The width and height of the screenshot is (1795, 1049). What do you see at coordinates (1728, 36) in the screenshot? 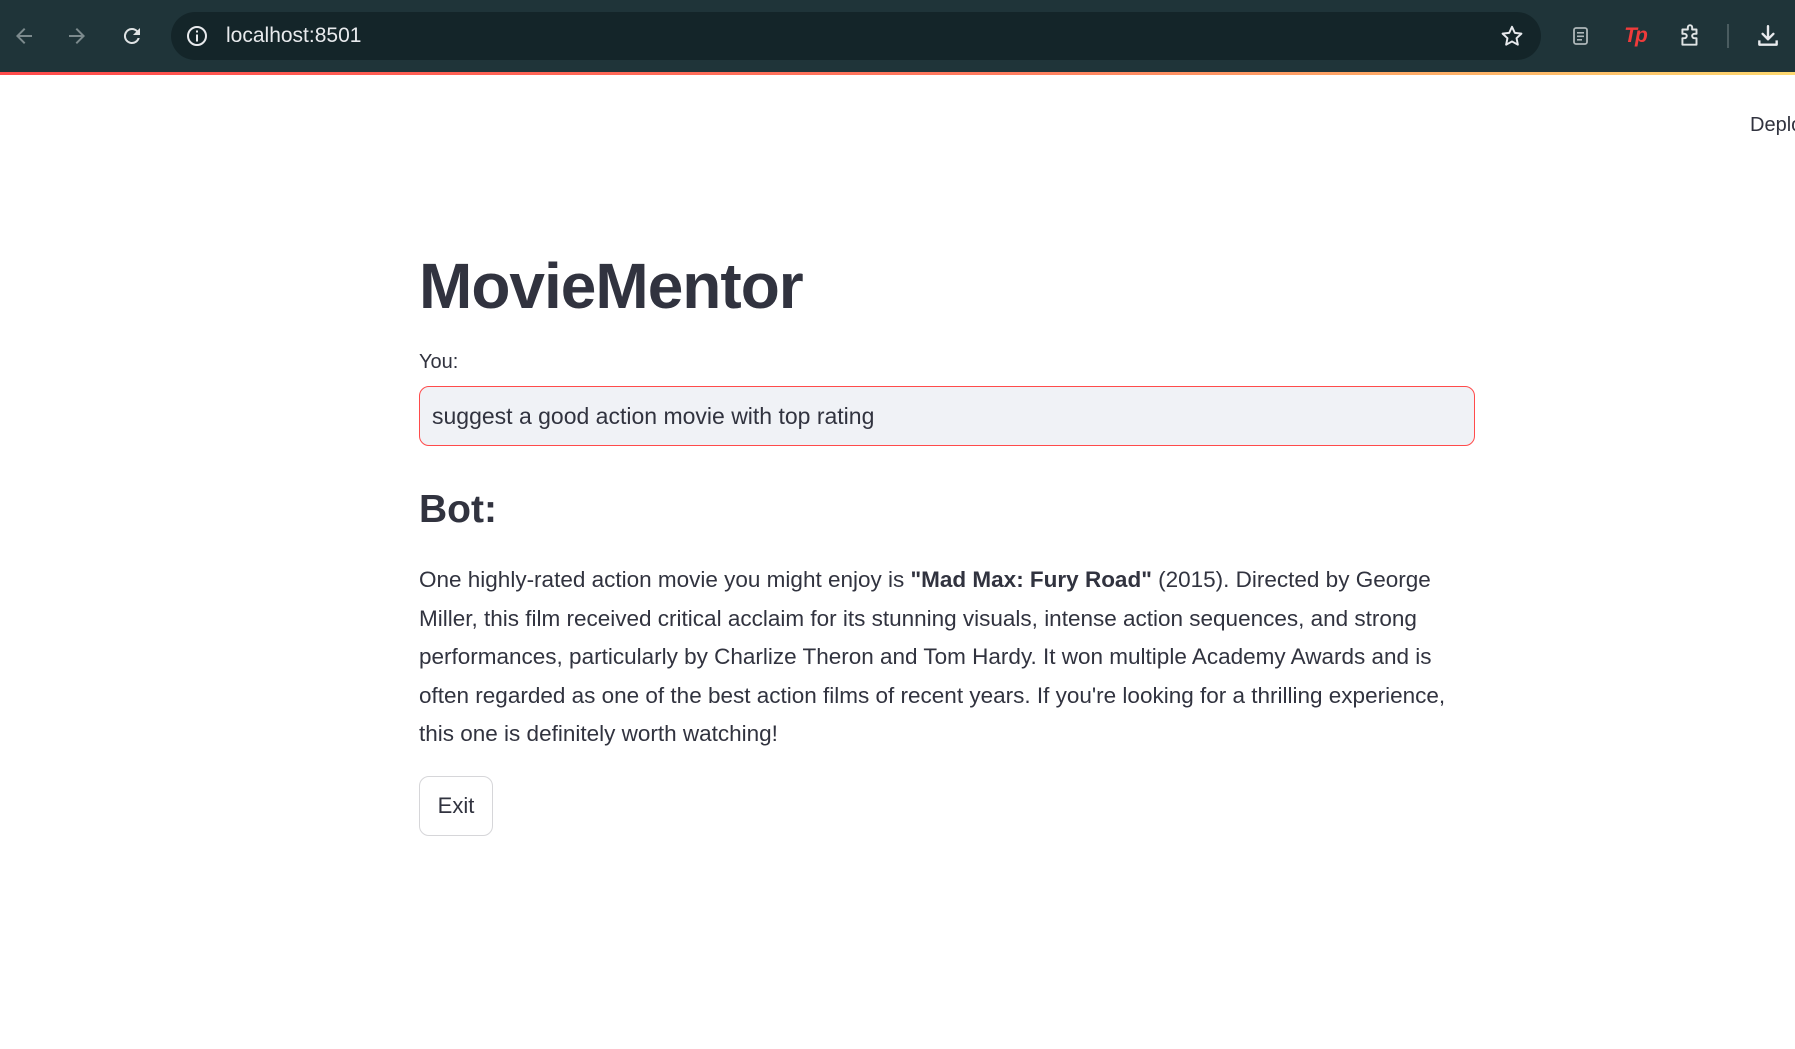
I see `toolbar-divider` at bounding box center [1728, 36].